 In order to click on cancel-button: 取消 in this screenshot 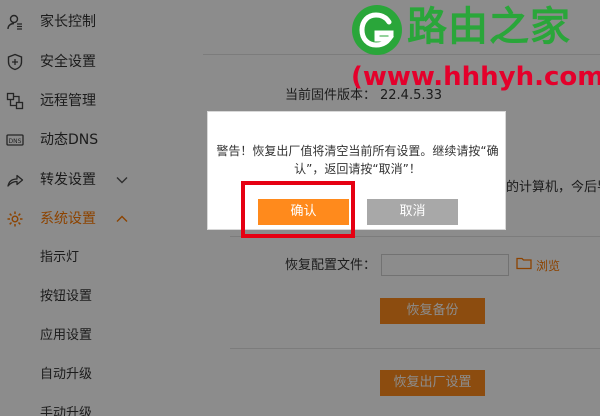, I will do `click(412, 212)`.